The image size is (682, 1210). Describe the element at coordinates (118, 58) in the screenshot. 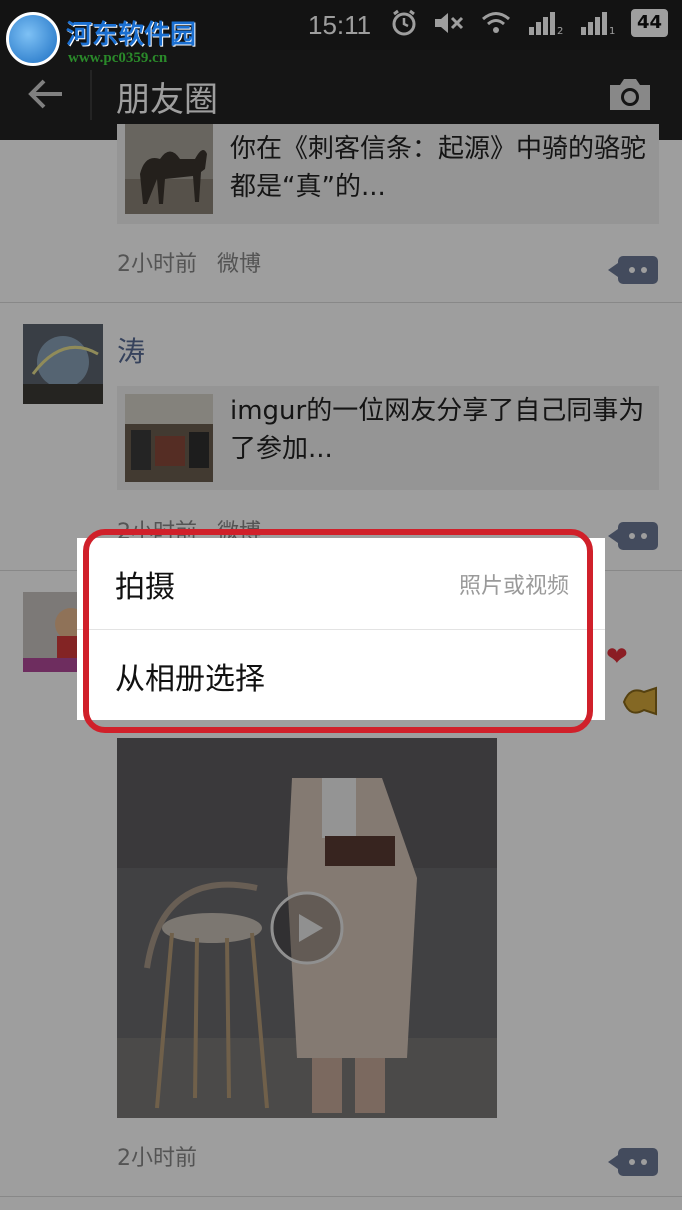

I see `watermark-url: www.pc0359.cn` at that location.